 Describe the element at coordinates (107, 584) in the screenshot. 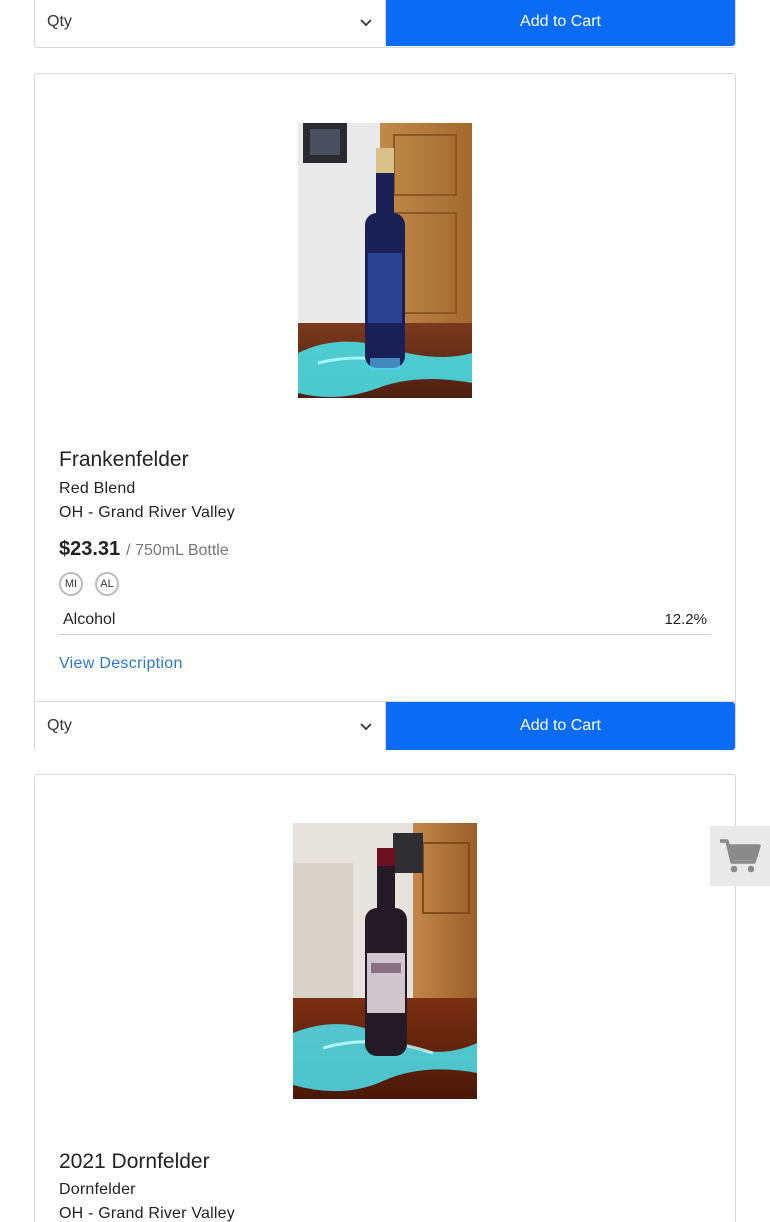

I see `state-badge: AL` at that location.